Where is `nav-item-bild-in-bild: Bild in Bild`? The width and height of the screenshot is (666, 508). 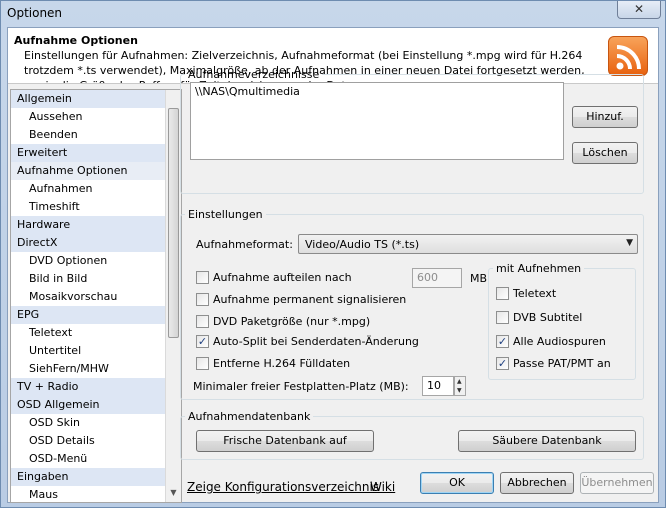 nav-item-bild-in-bild: Bild in Bild is located at coordinates (88, 279).